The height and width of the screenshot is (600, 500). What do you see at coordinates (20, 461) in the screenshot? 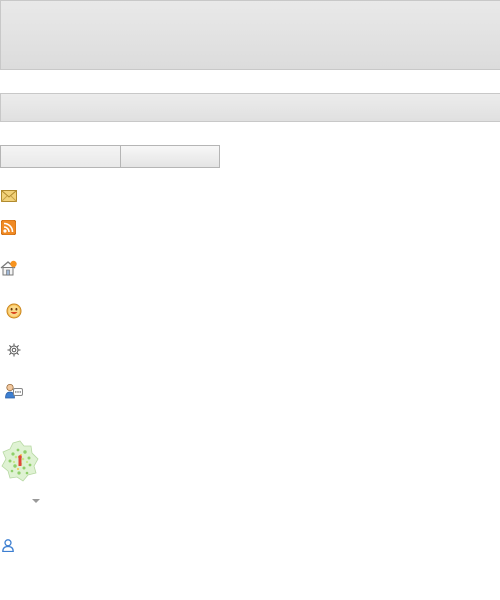
I see `profile-avatar-globe-icon` at bounding box center [20, 461].